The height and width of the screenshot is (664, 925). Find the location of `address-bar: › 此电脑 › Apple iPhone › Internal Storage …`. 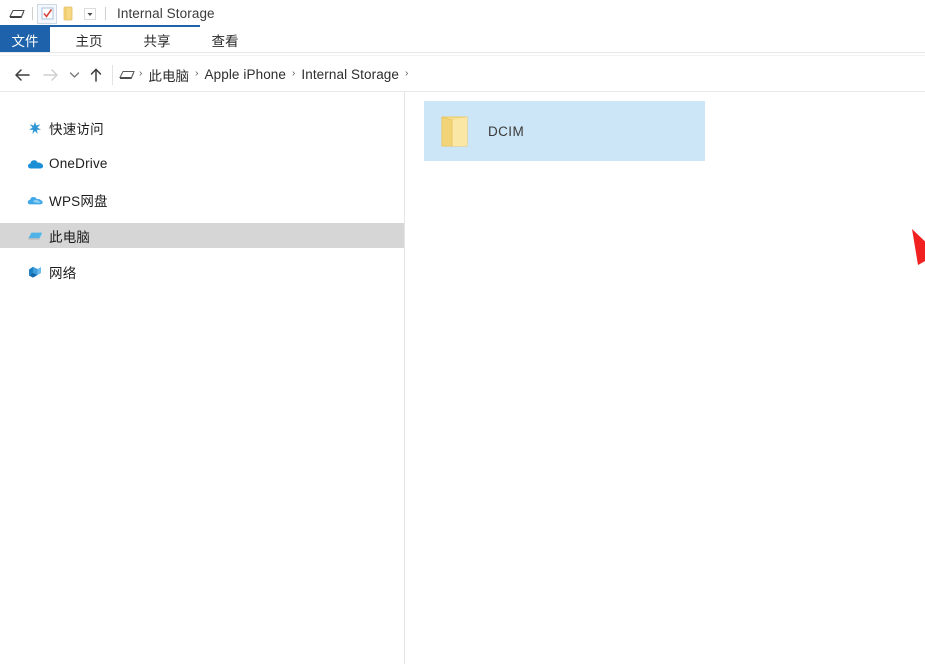

address-bar: › 此电脑 › Apple iPhone › Internal Storage … is located at coordinates (462, 74).